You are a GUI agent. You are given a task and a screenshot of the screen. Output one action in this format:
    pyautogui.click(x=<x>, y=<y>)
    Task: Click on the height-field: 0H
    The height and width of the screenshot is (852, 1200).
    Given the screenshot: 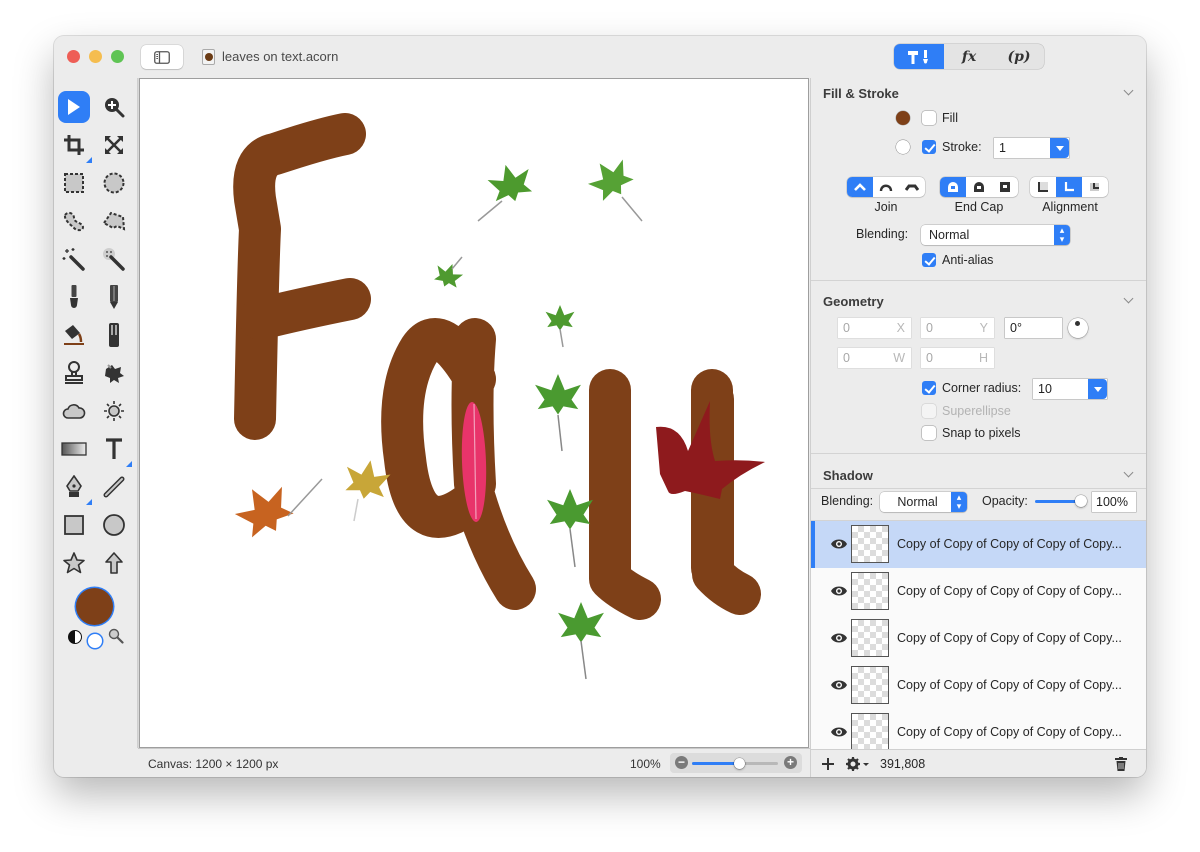 What is the action you would take?
    pyautogui.click(x=957, y=358)
    